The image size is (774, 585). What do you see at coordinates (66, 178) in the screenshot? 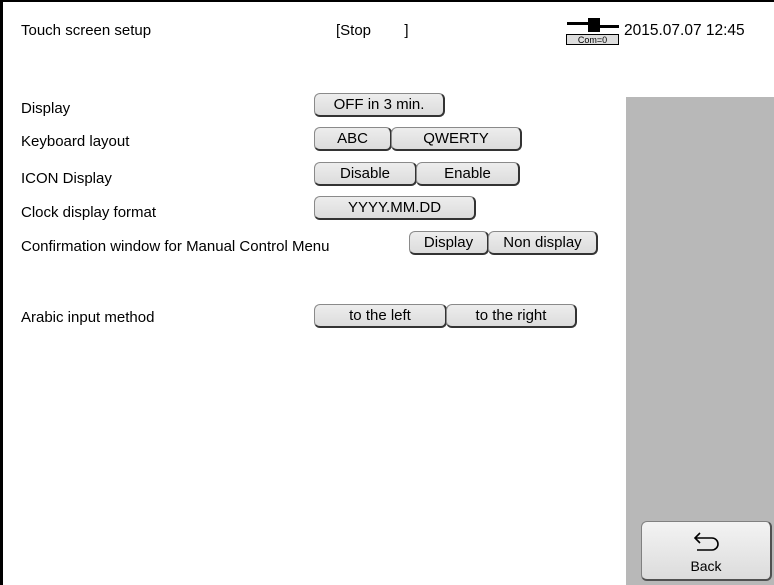
I see `icon-display-label: ICON Display` at bounding box center [66, 178].